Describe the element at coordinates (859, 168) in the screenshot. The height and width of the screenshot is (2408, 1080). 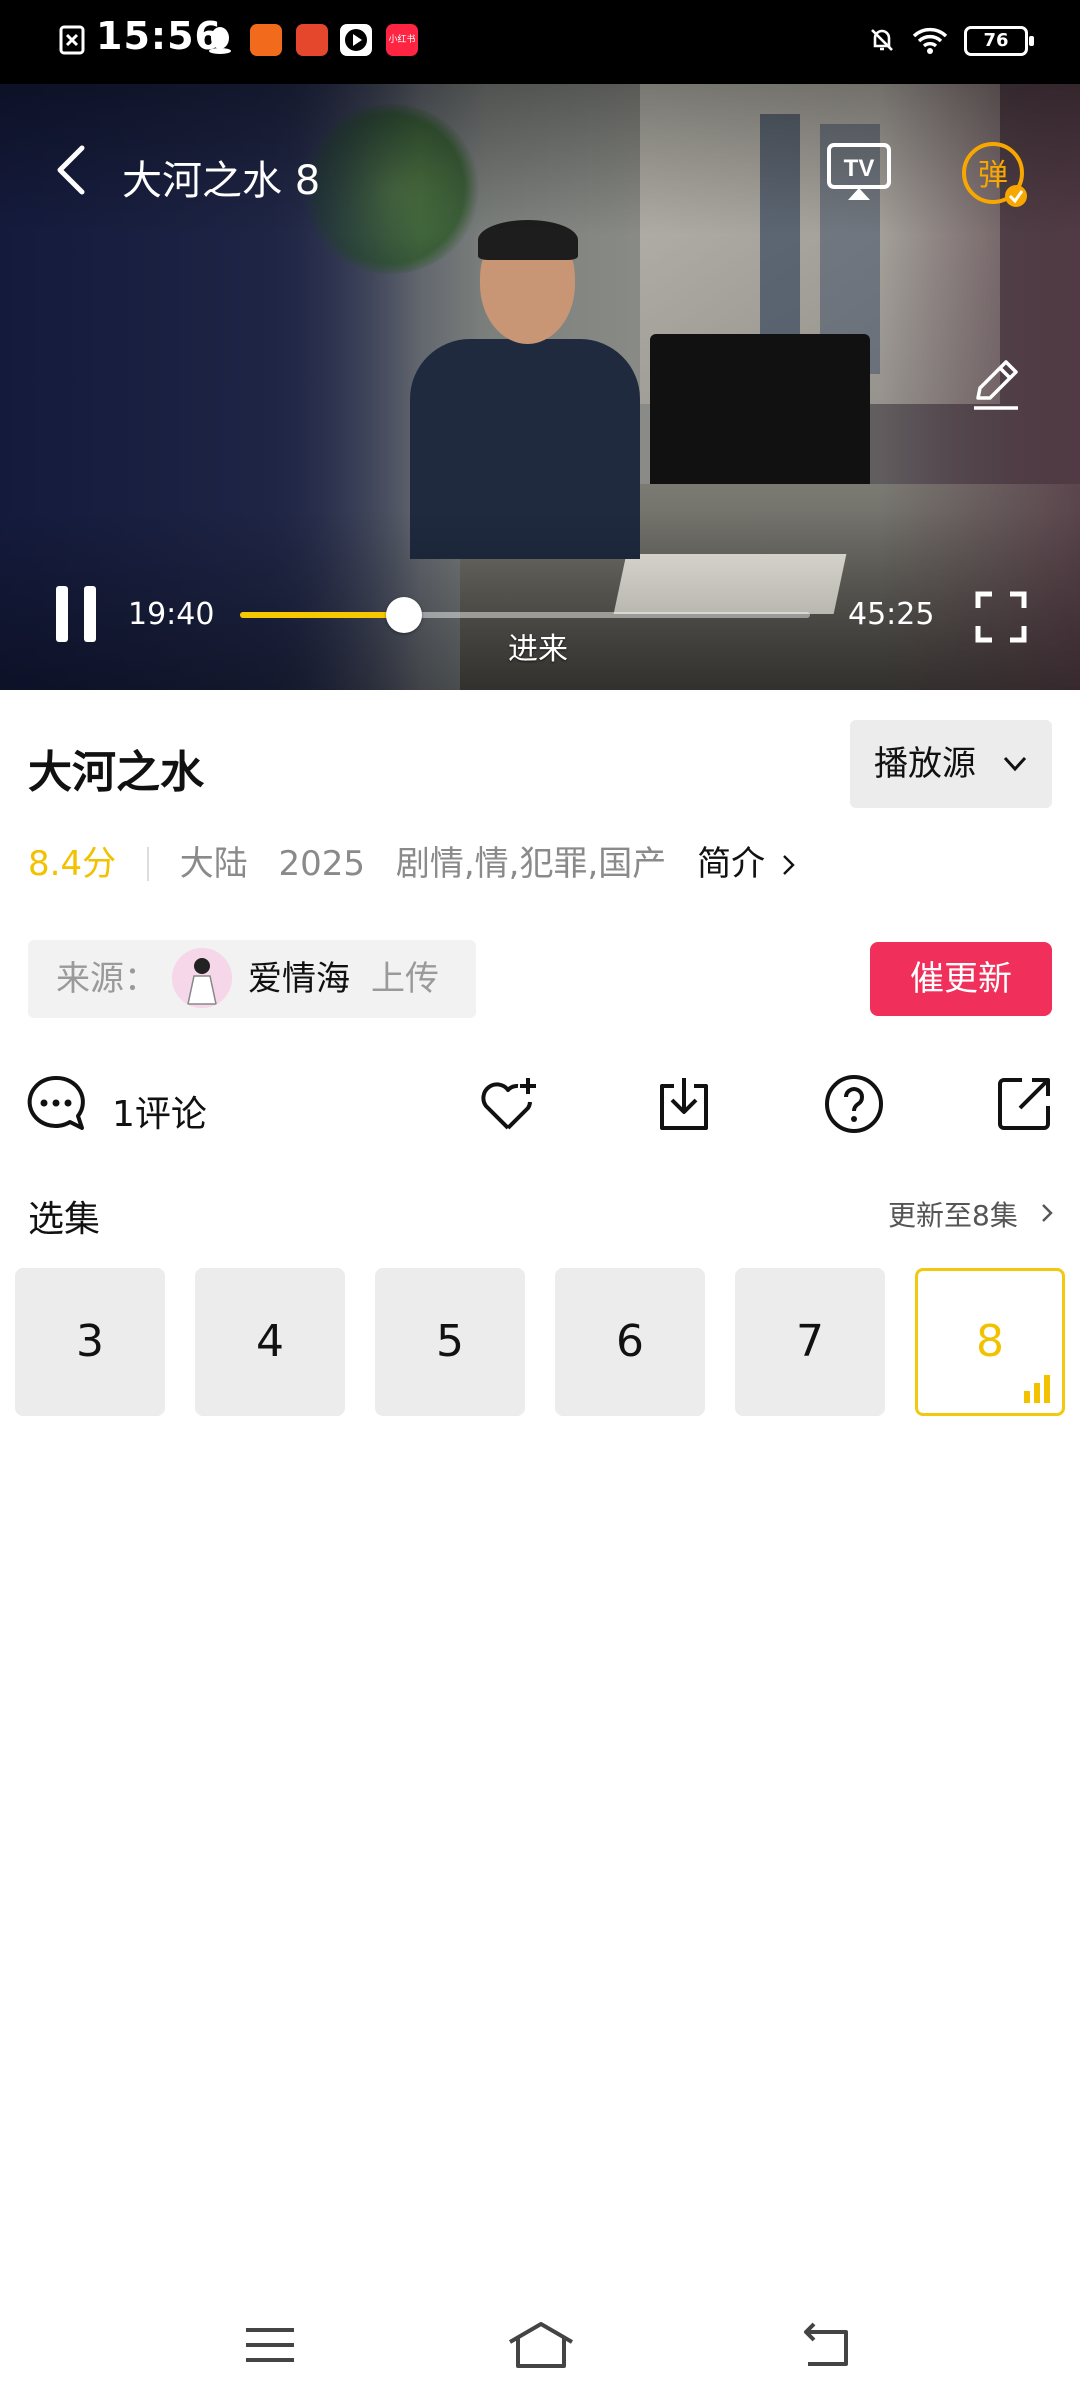
I see `tv-label: TV` at that location.